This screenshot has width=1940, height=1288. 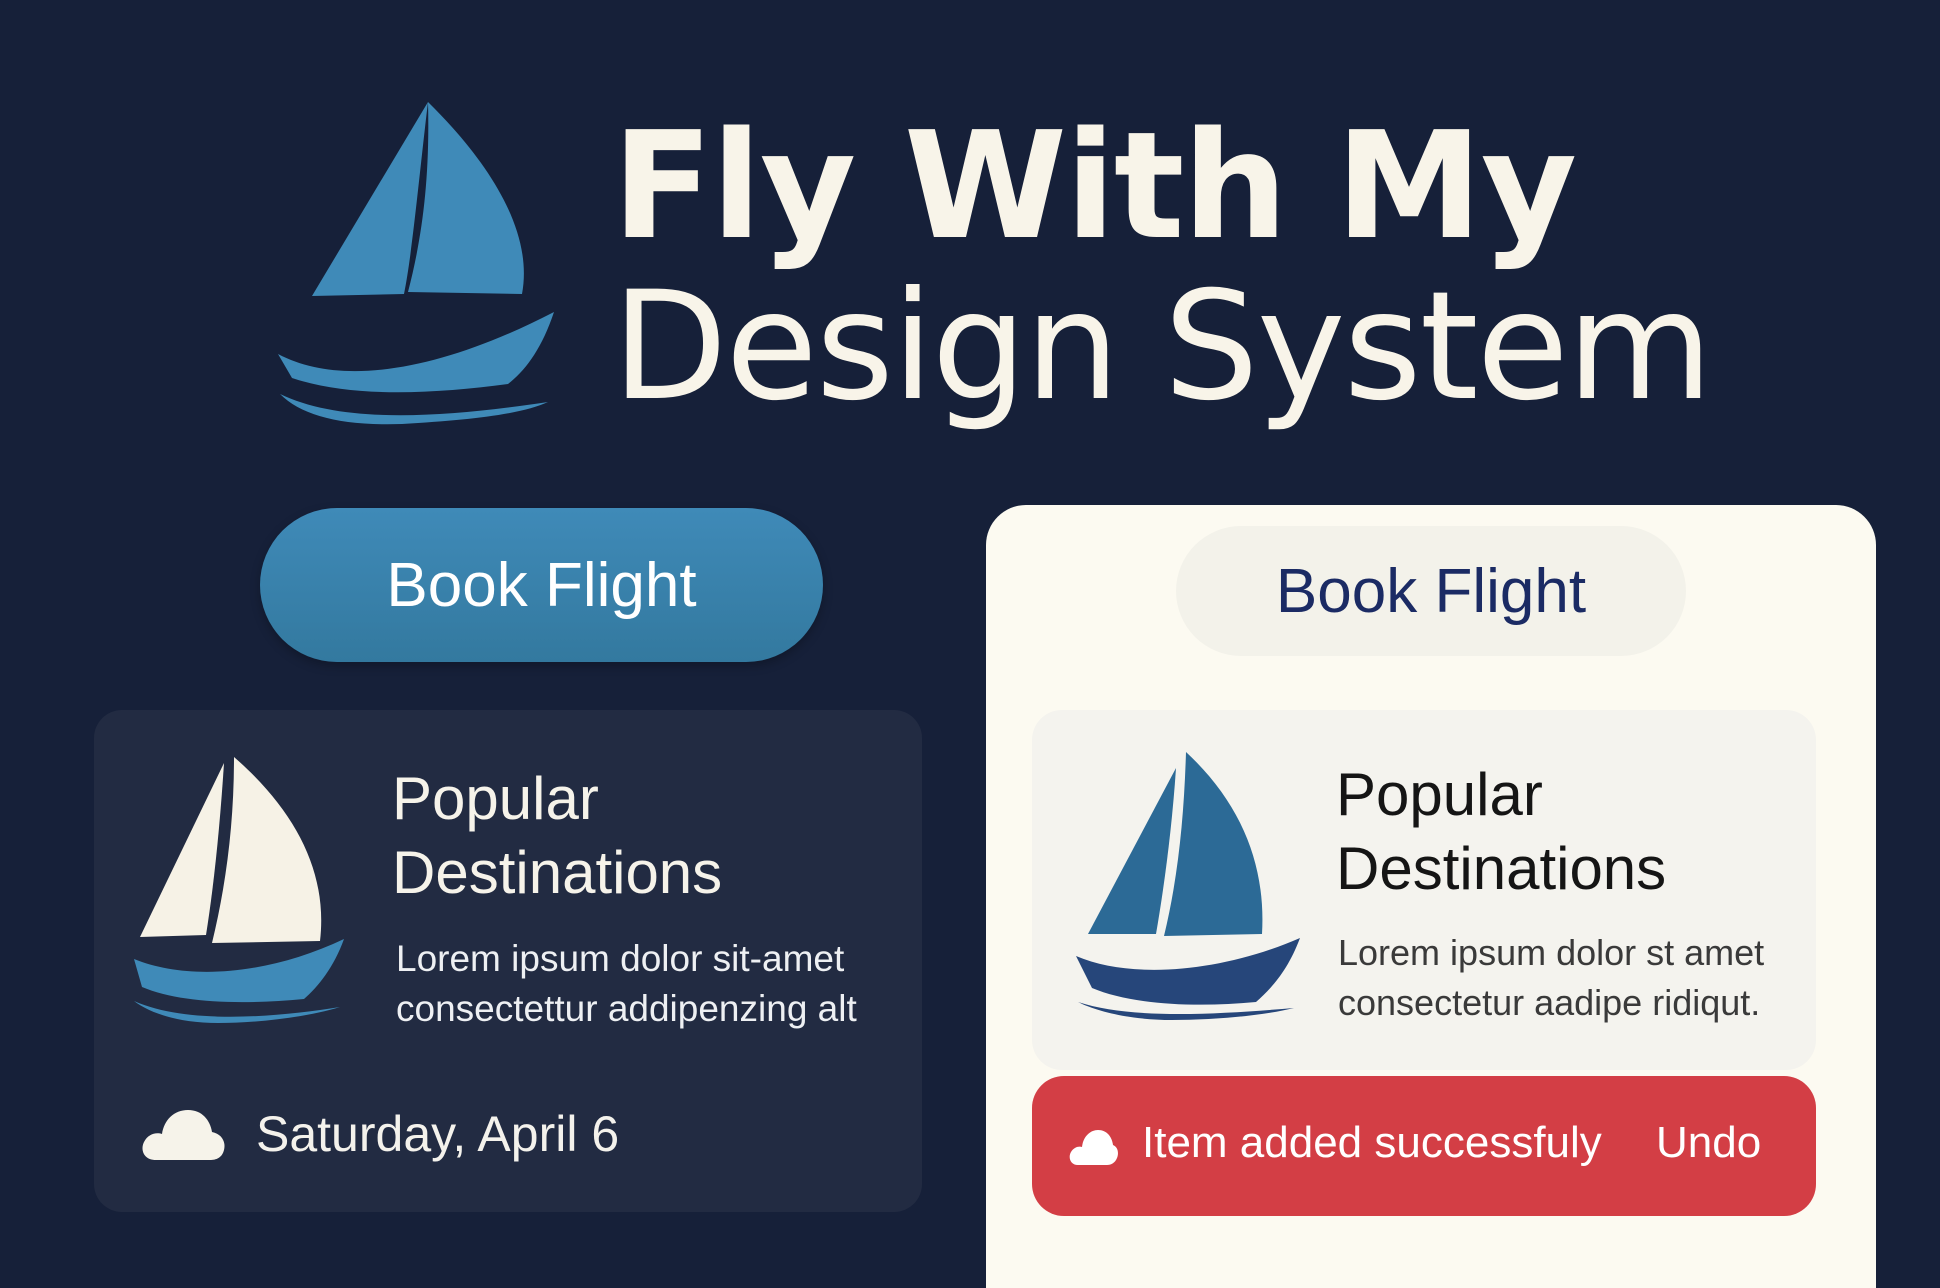 I want to click on title-line-1: Fly With My, so click(x=1094, y=186).